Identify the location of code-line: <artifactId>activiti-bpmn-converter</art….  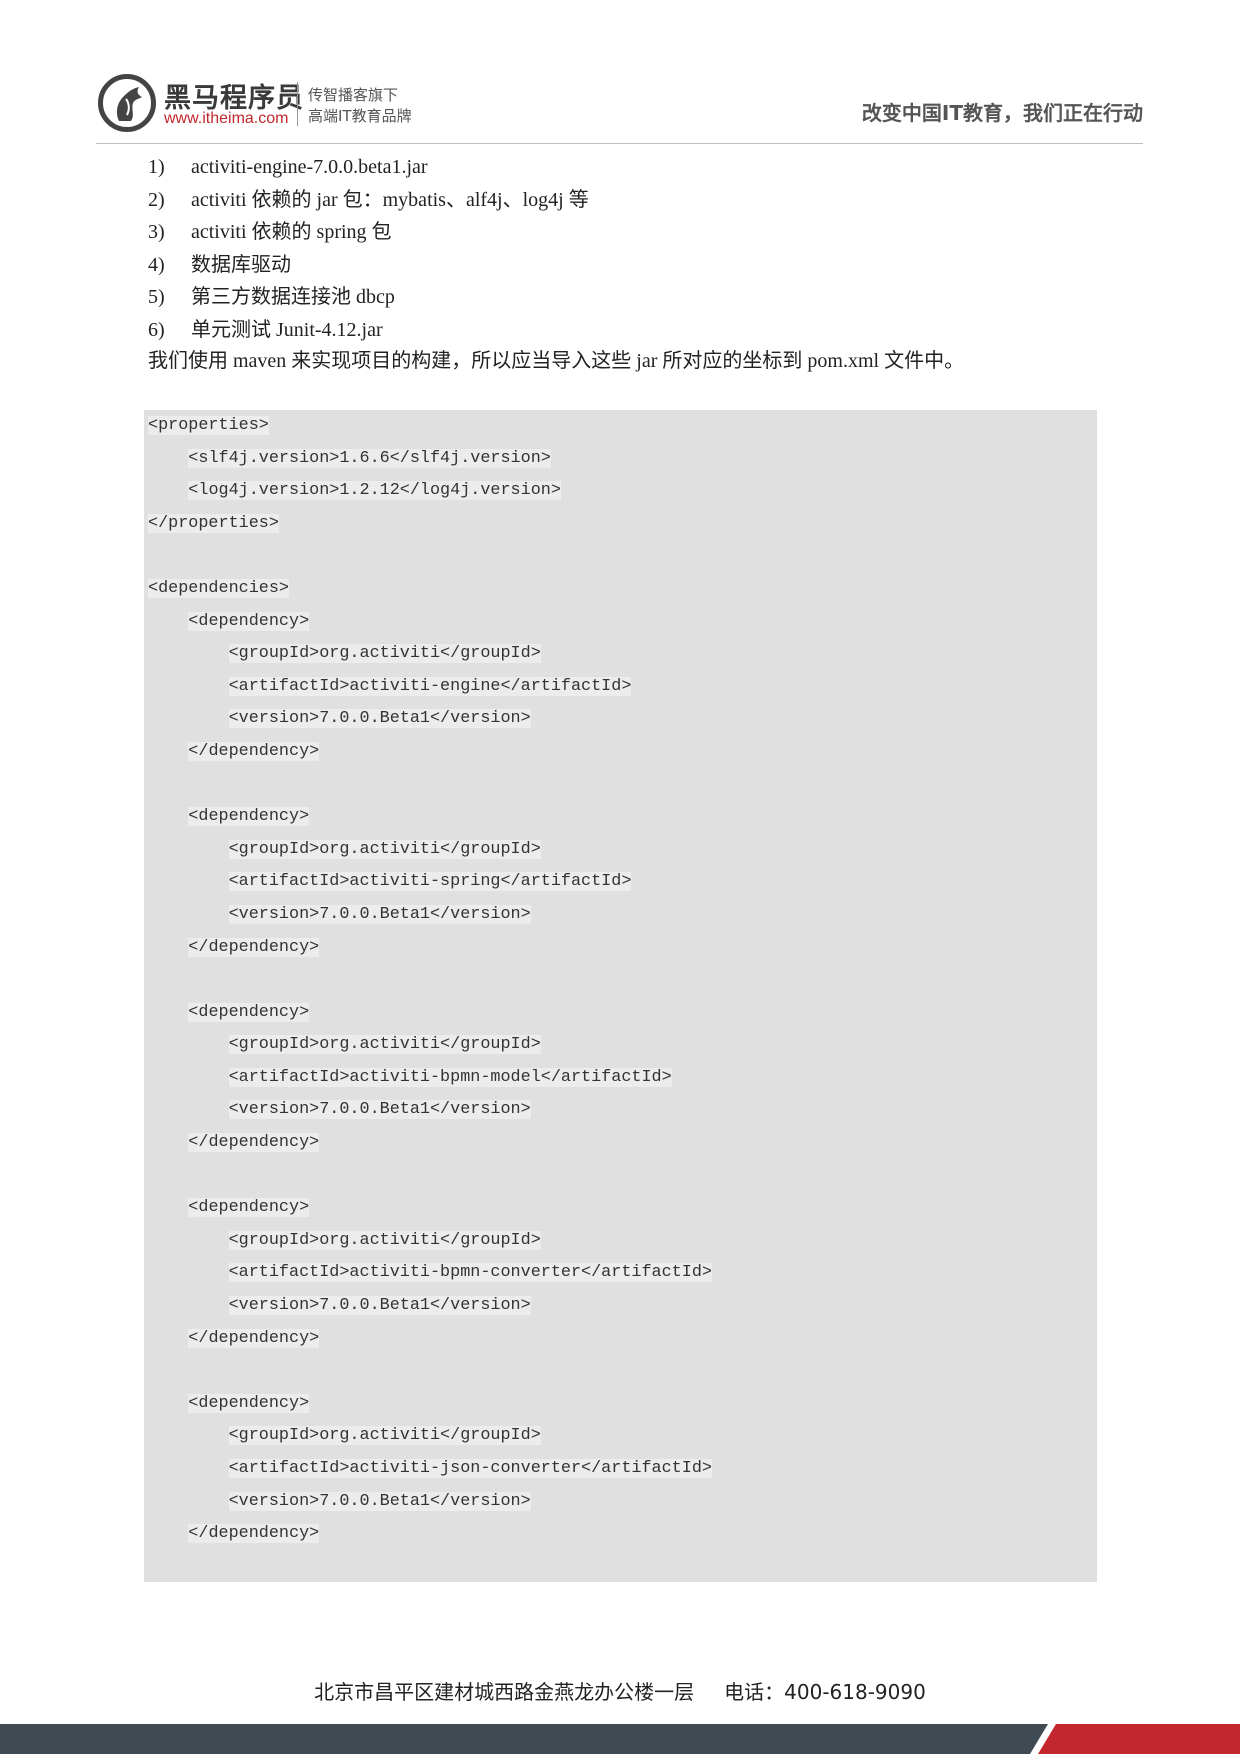
(430, 1273).